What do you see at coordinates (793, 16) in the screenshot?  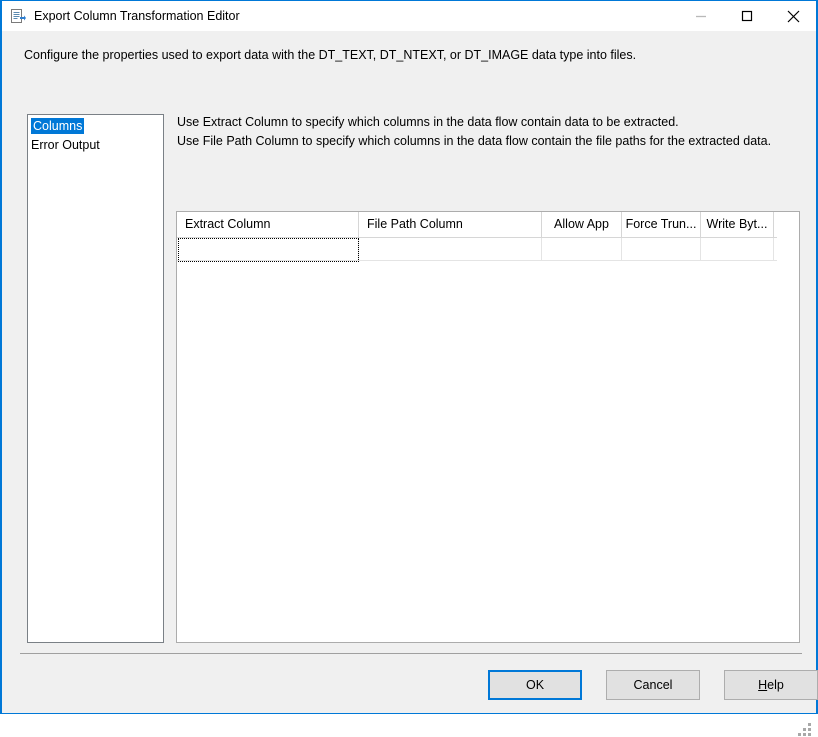 I see `close-button` at bounding box center [793, 16].